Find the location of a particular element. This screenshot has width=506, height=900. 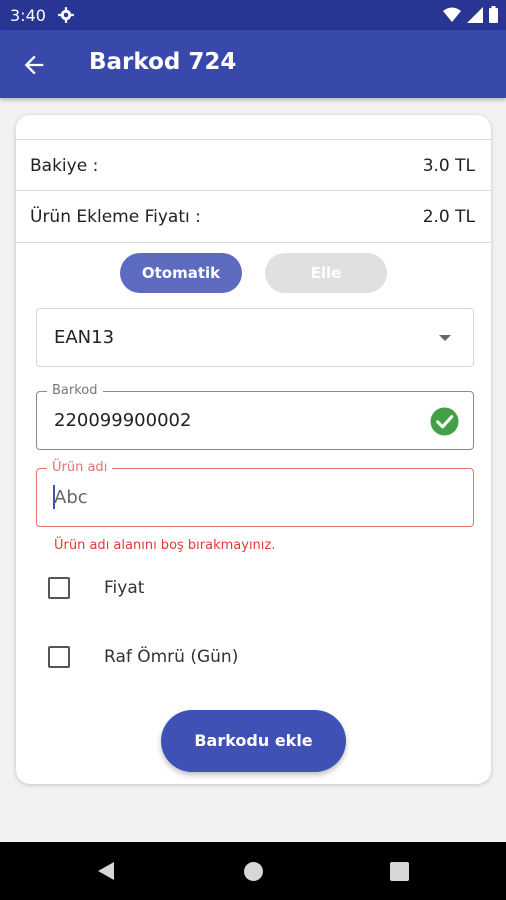

page-title: Barkod 724 is located at coordinates (163, 62).